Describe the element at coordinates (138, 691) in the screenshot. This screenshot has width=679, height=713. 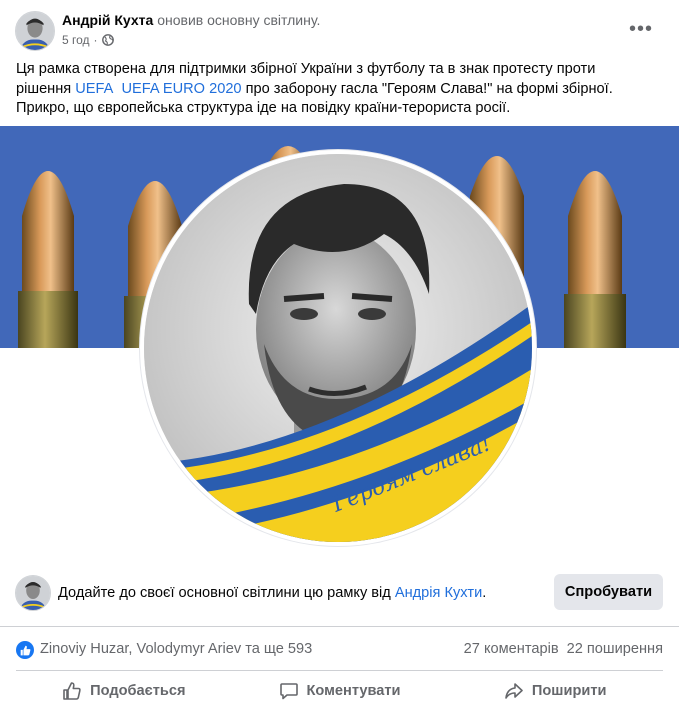
I see `like-label: Подобається` at that location.